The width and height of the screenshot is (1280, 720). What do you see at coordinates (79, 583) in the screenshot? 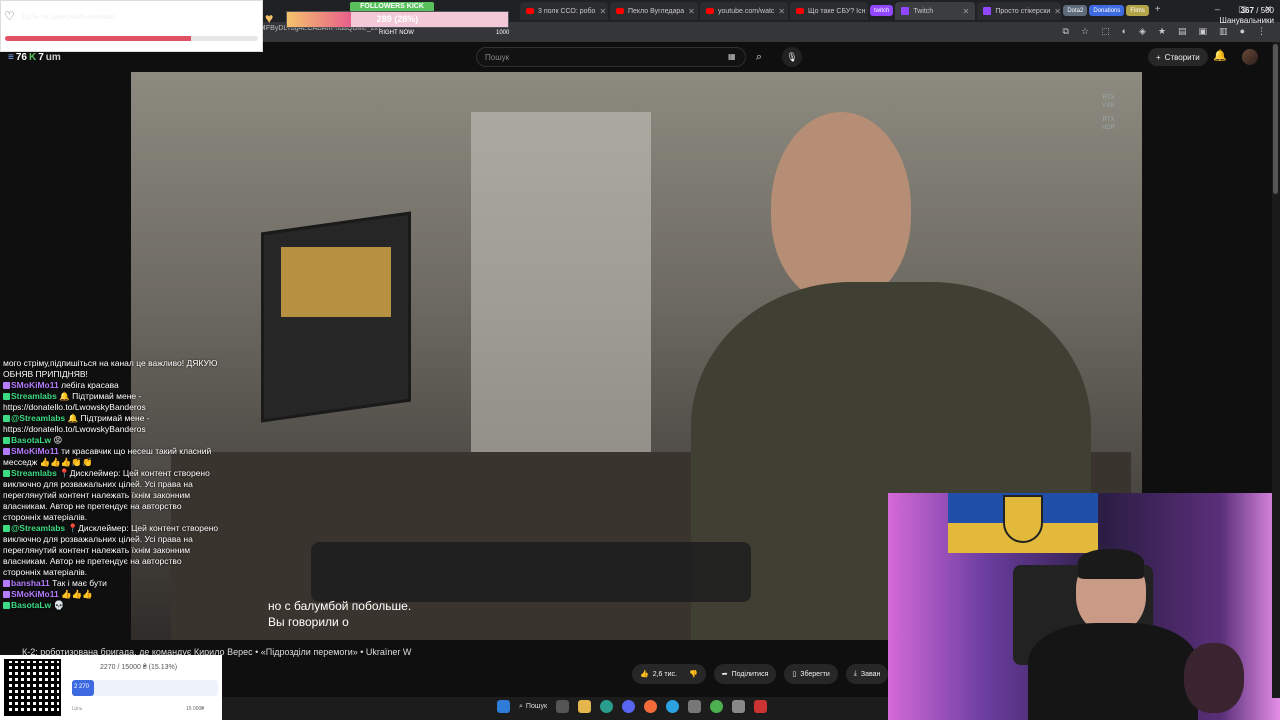
I see `chat-text: Так і має бути` at bounding box center [79, 583].